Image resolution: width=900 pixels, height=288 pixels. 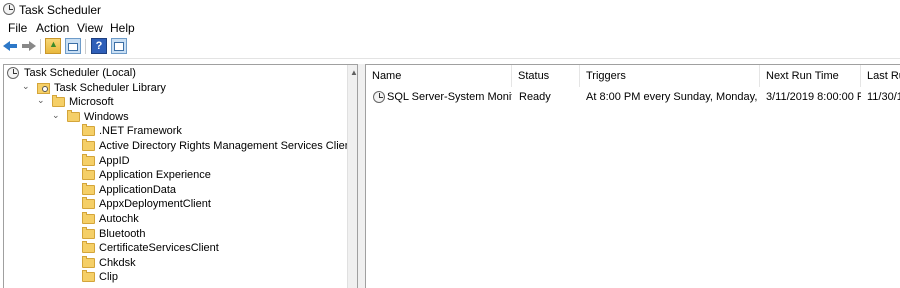 What do you see at coordinates (450, 10) in the screenshot?
I see `title-bar: Task Scheduler` at bounding box center [450, 10].